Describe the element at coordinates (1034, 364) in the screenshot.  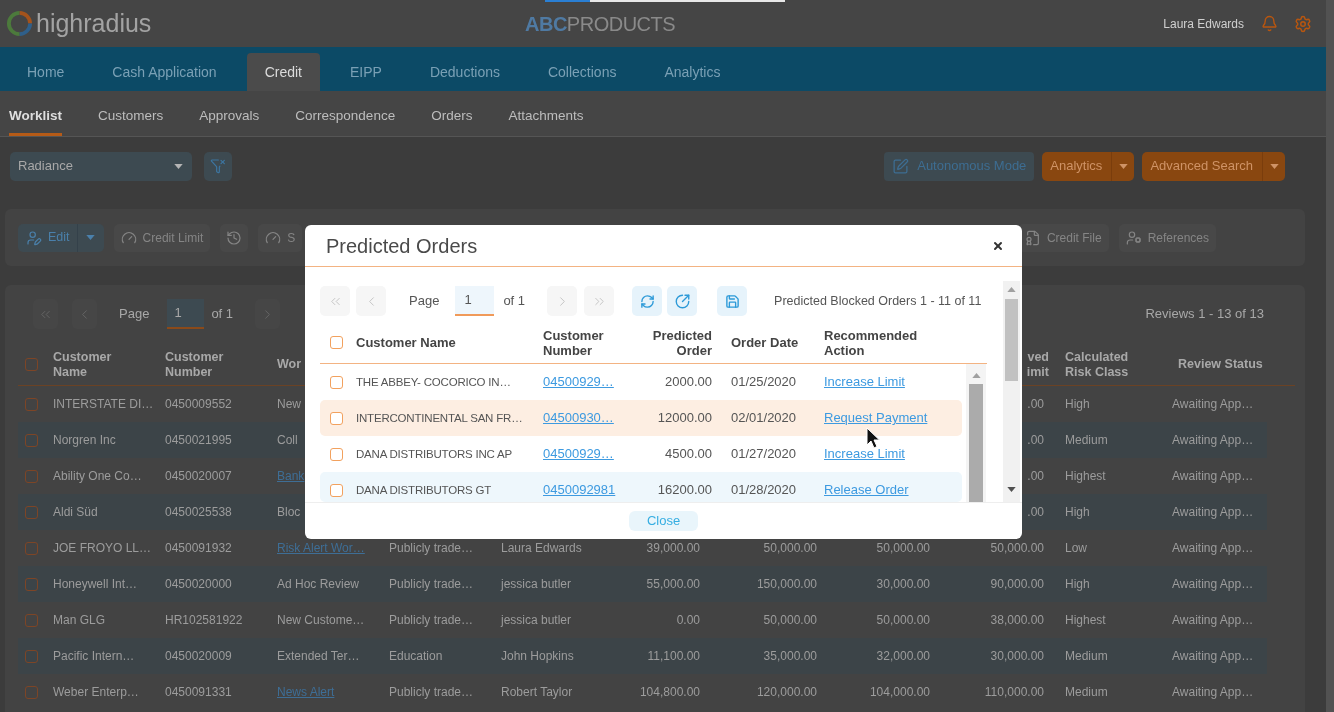
I see `column-header: ved imit` at that location.